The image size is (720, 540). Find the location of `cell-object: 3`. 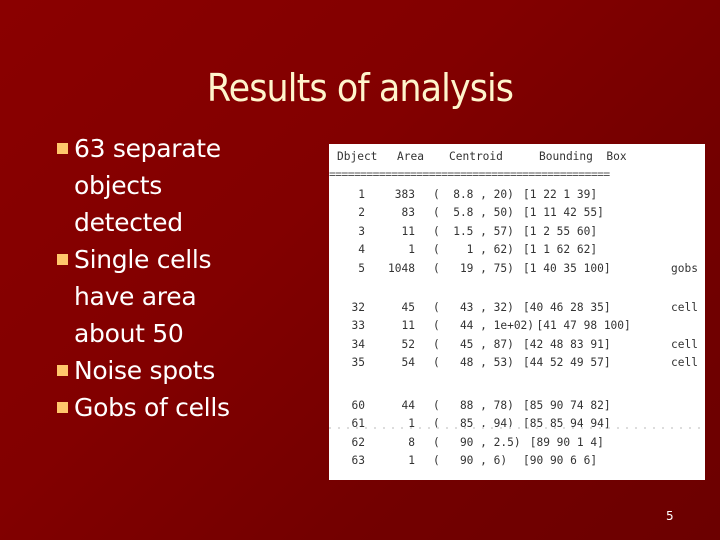

cell-object: 3 is located at coordinates (361, 231).